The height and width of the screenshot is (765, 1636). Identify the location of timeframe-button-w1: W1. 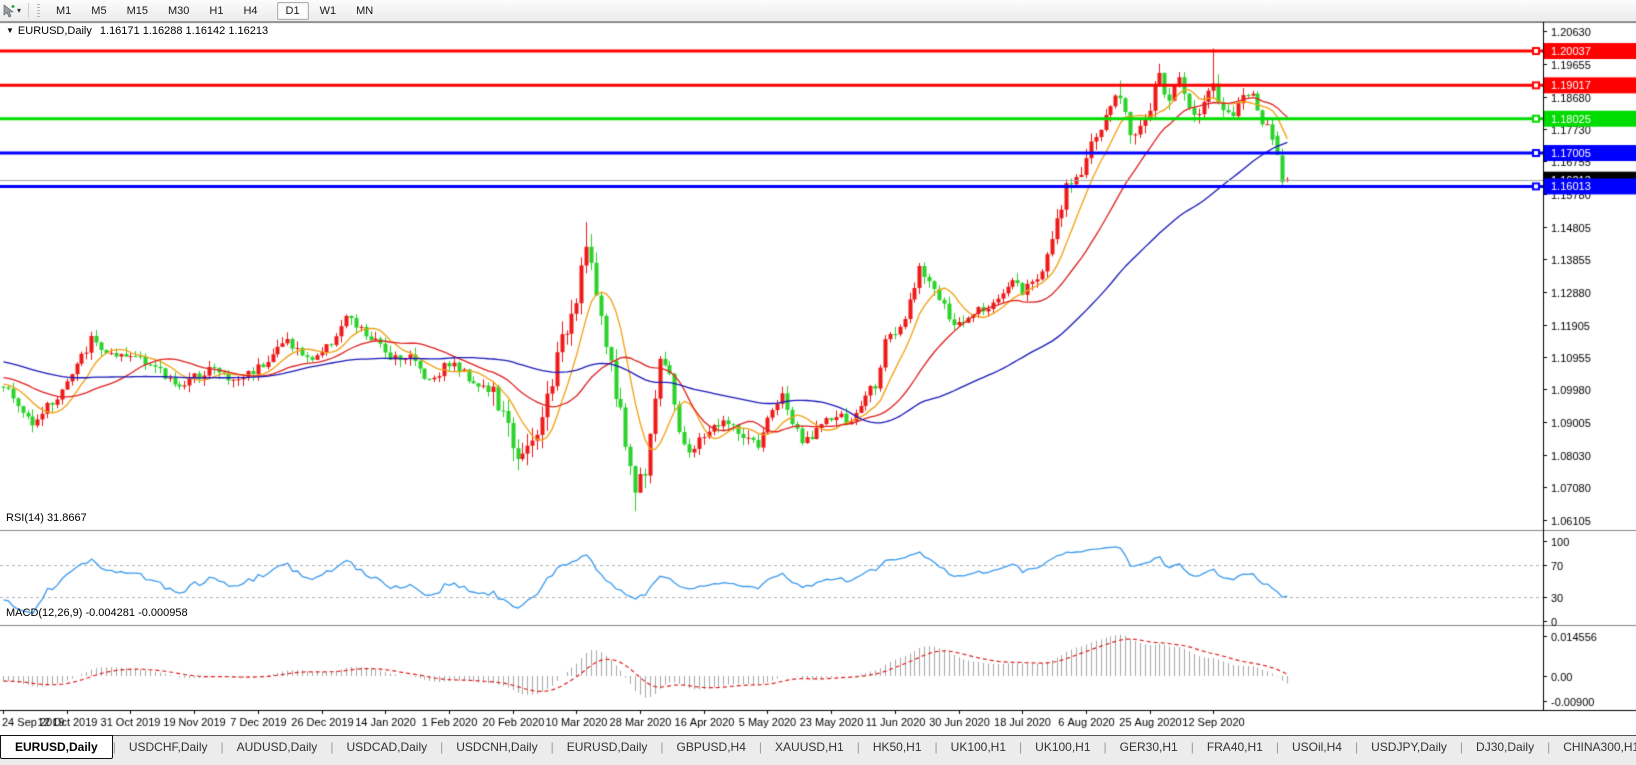
(328, 11).